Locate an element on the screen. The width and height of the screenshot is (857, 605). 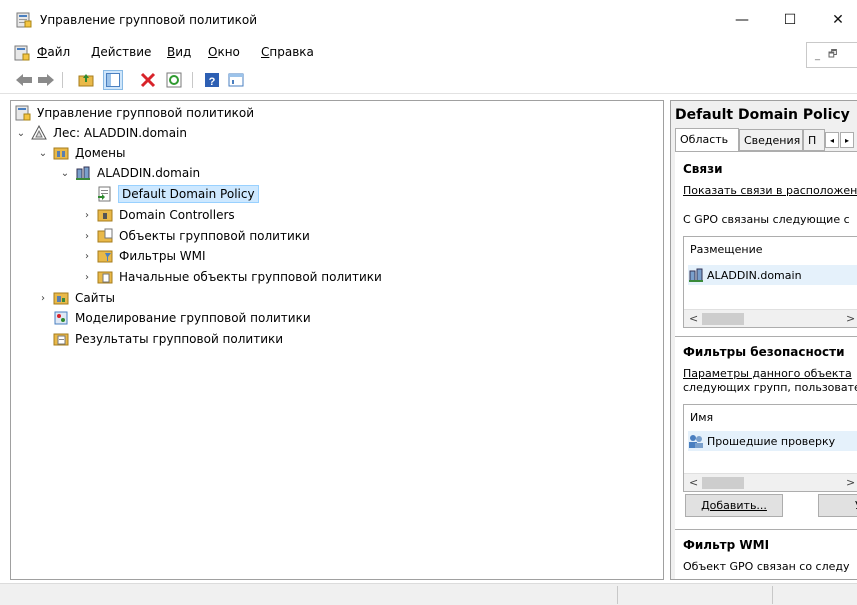
mdi-restore-button: 🗗 is located at coordinates (832, 55).